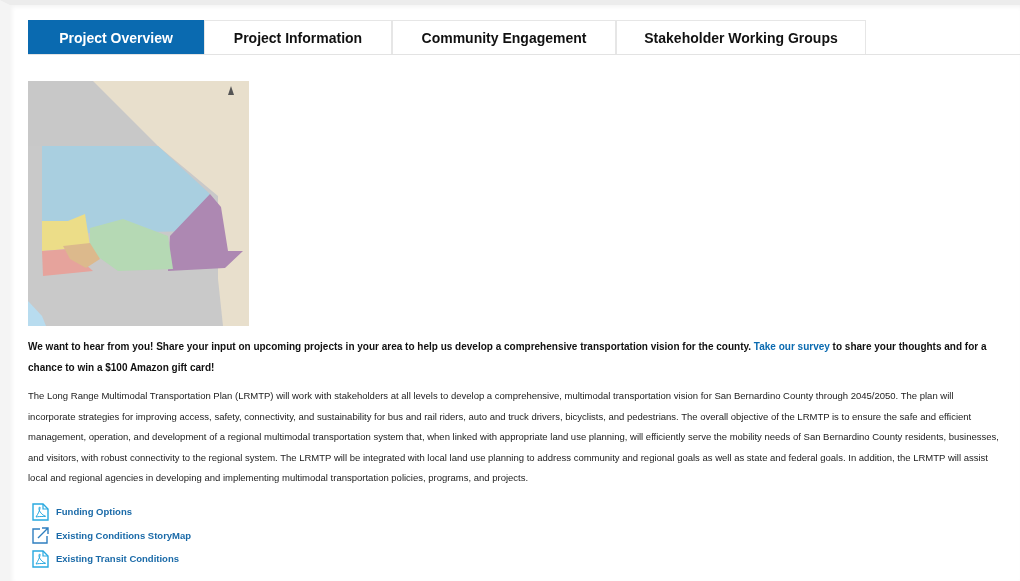 The image size is (1020, 581). Describe the element at coordinates (124, 535) in the screenshot. I see `document-link: Existing Conditions StoryMap` at that location.